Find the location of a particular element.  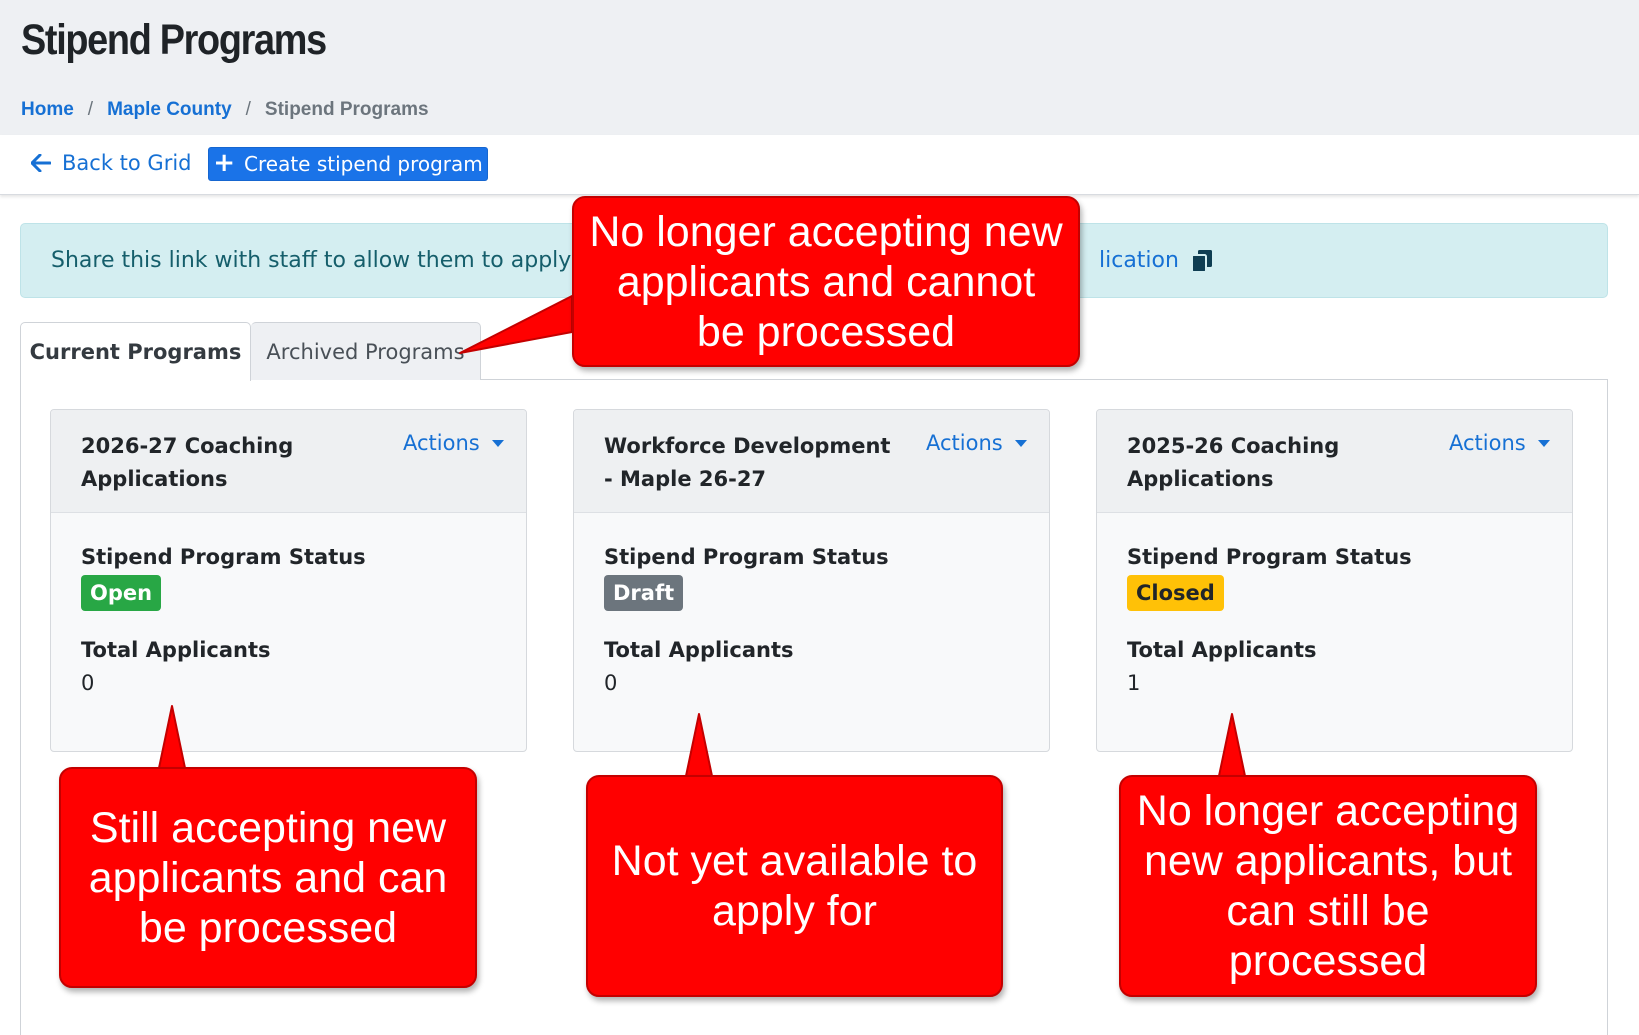

tab-current-programs: Current Programs is located at coordinates (135, 351).